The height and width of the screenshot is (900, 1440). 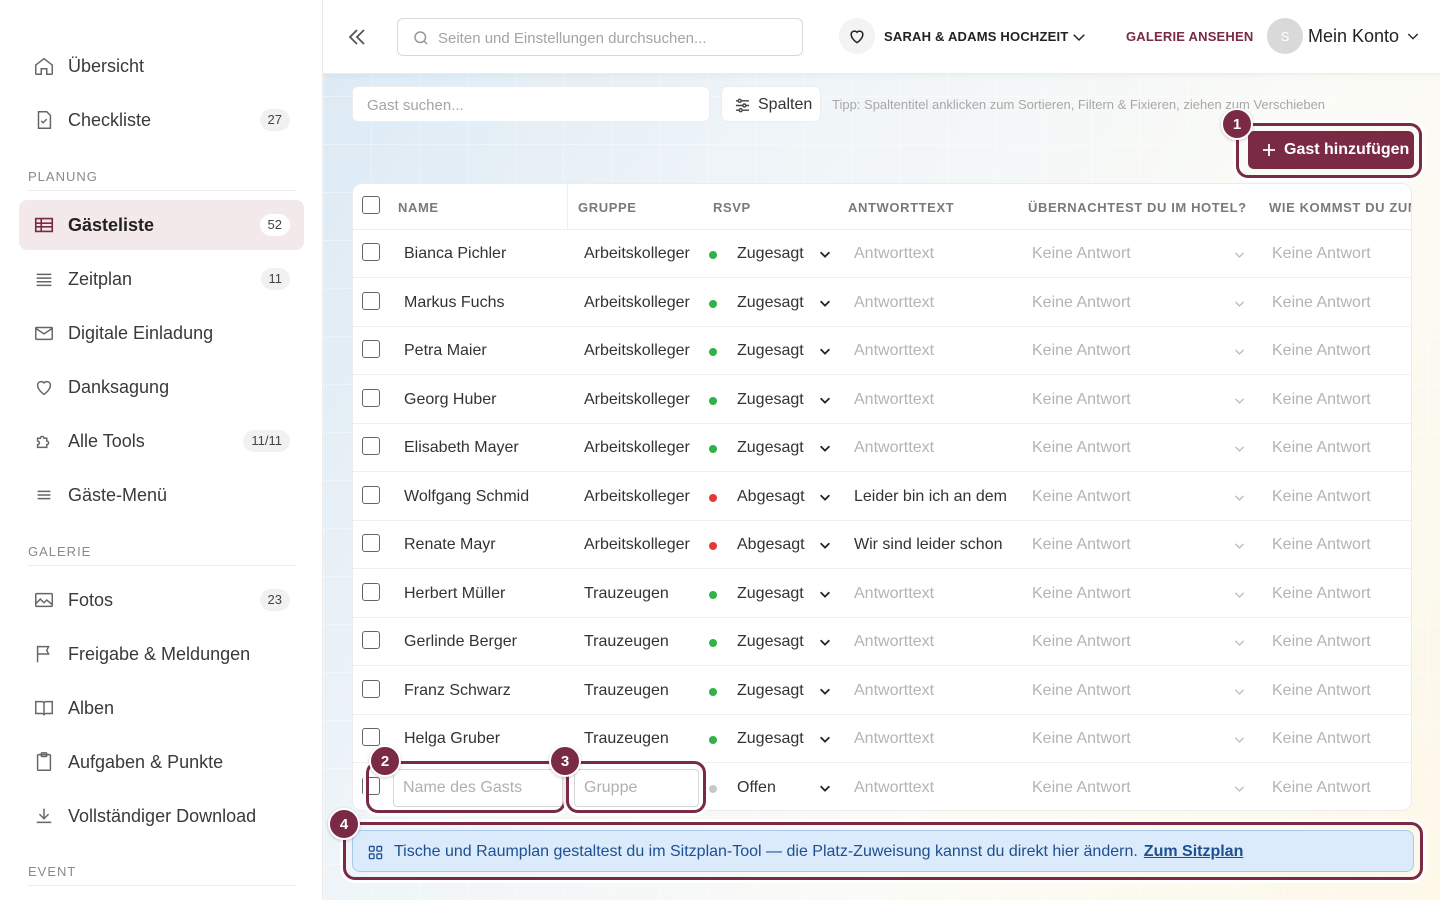 What do you see at coordinates (484, 545) in the screenshot?
I see `guest-name: Renate Mayr` at bounding box center [484, 545].